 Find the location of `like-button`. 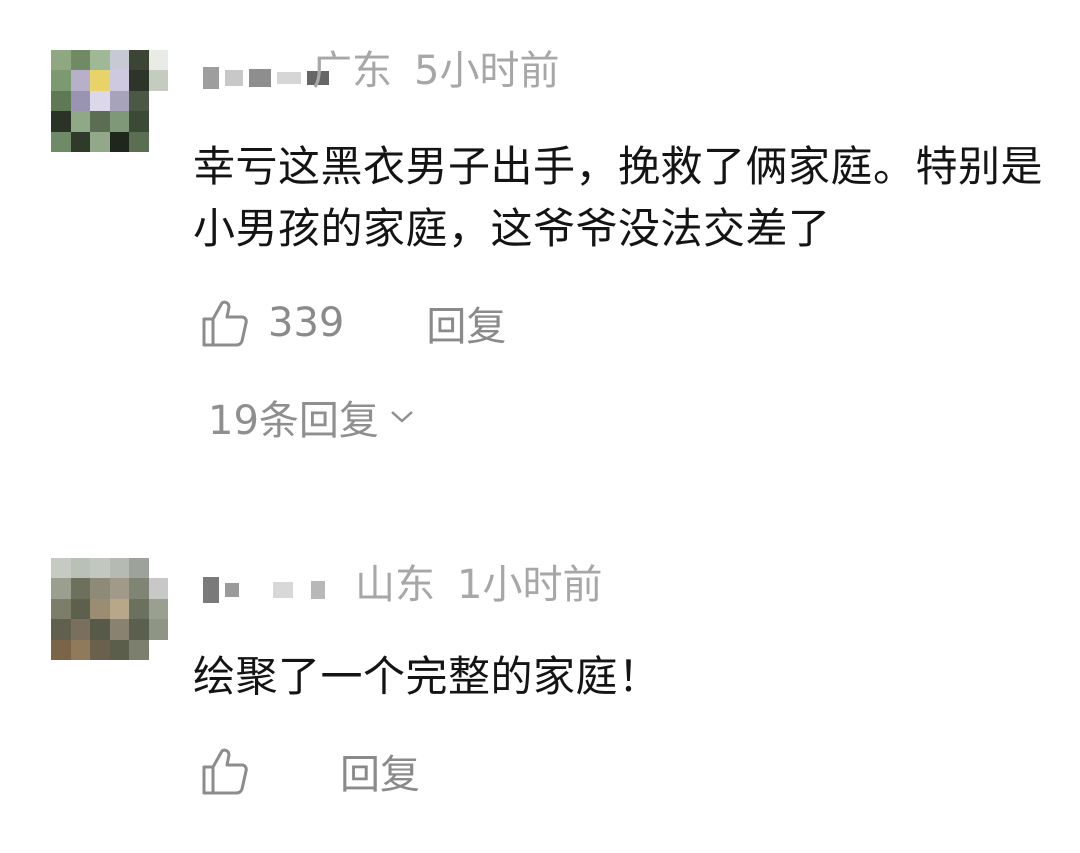

like-button is located at coordinates (224, 771).